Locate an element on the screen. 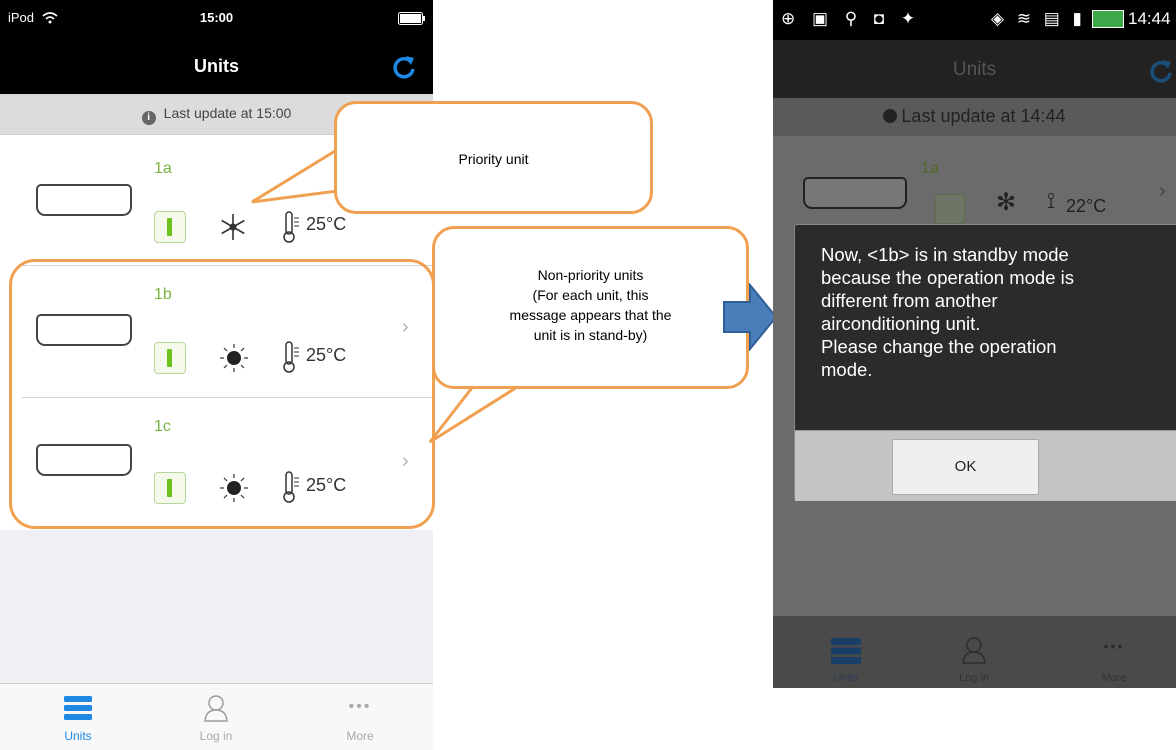 The image size is (1176, 750). page-title: Units is located at coordinates (974, 69).